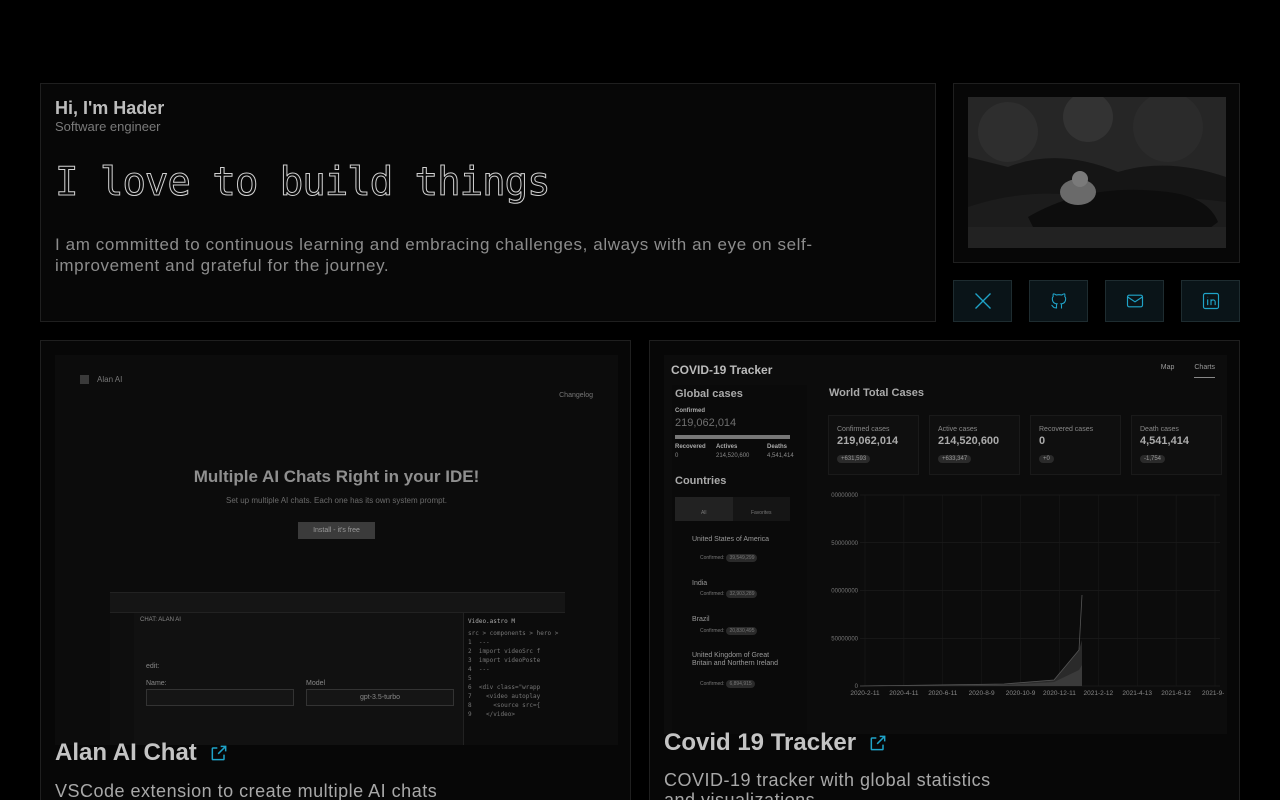 The width and height of the screenshot is (1280, 800). What do you see at coordinates (1137, 693) in the screenshot?
I see `x-tick-label: 2021-4-13` at bounding box center [1137, 693].